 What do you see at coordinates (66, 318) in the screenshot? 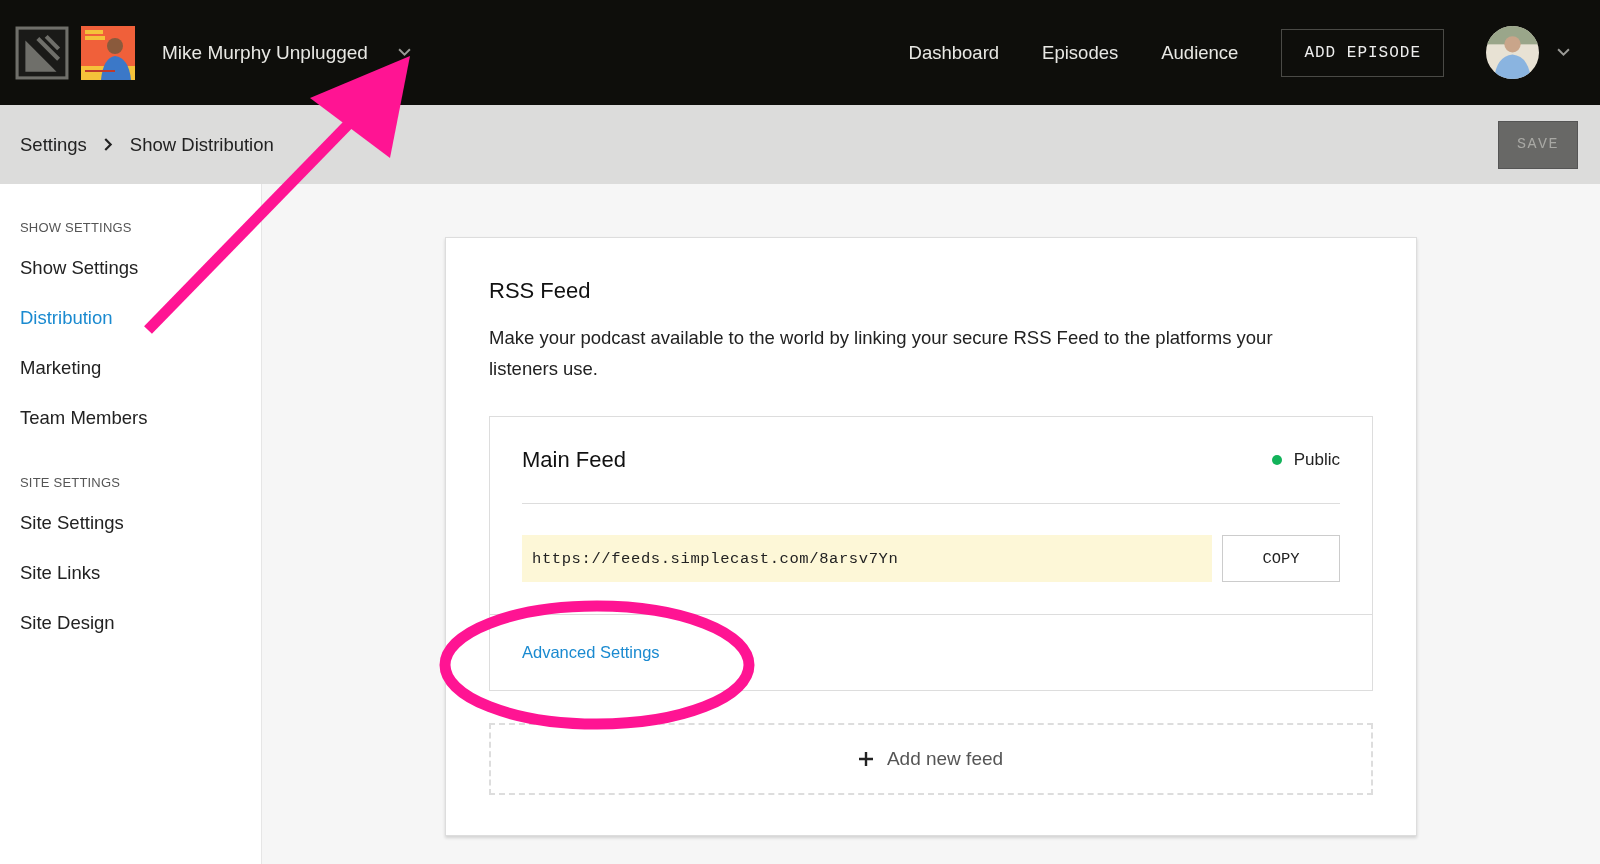
I see `sidebar-item: Distribution` at bounding box center [66, 318].